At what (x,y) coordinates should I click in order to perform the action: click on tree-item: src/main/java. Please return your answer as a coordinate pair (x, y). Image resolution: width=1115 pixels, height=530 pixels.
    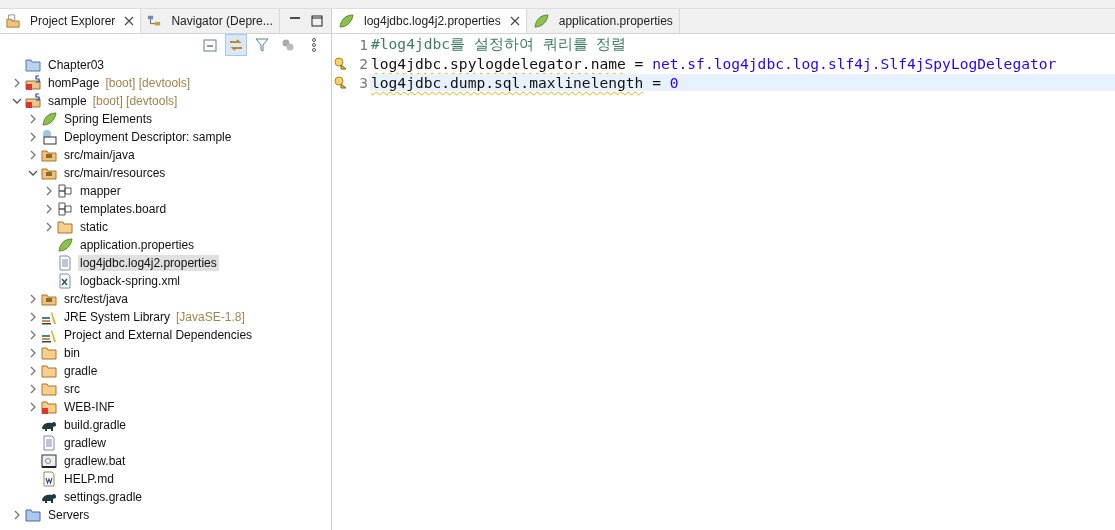
    Looking at the image, I should click on (99, 155).